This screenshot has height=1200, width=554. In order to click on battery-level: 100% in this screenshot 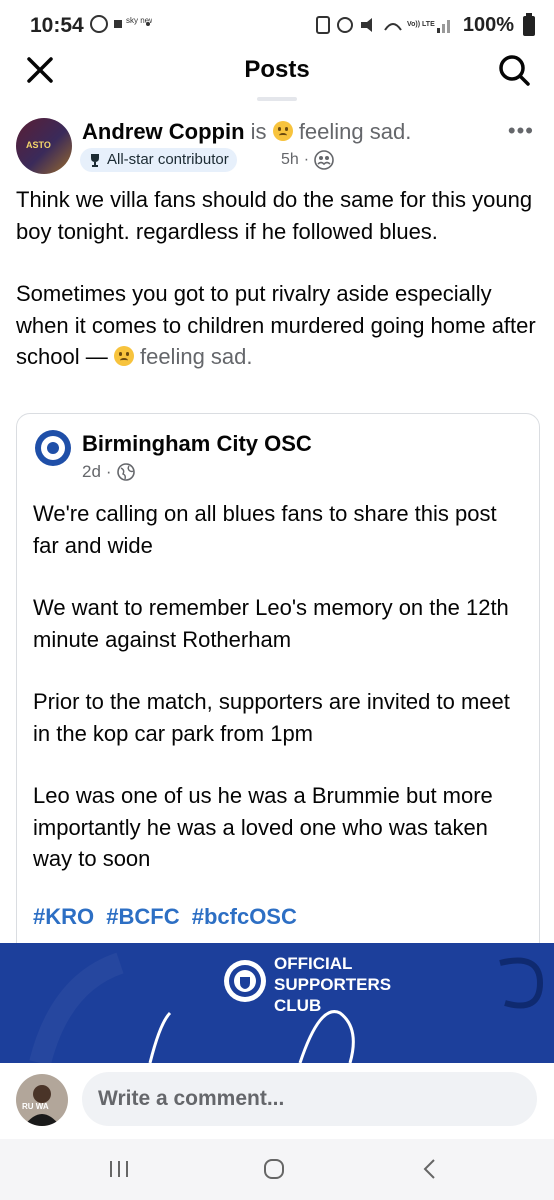, I will do `click(488, 24)`.